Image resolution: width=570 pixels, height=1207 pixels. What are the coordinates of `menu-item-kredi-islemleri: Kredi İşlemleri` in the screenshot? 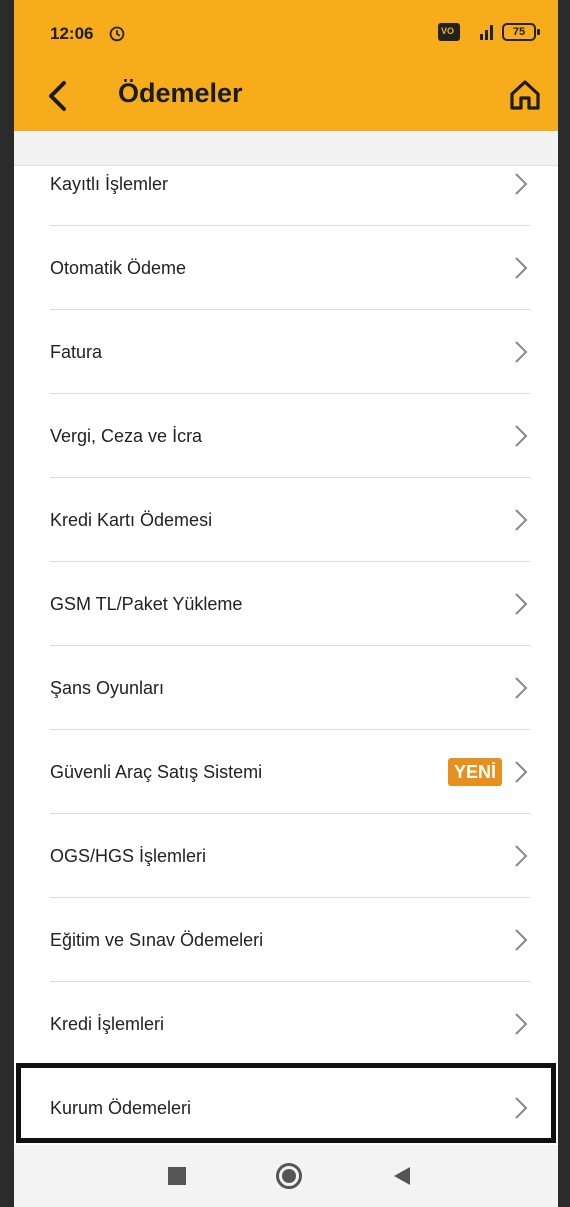 It's located at (286, 1024).